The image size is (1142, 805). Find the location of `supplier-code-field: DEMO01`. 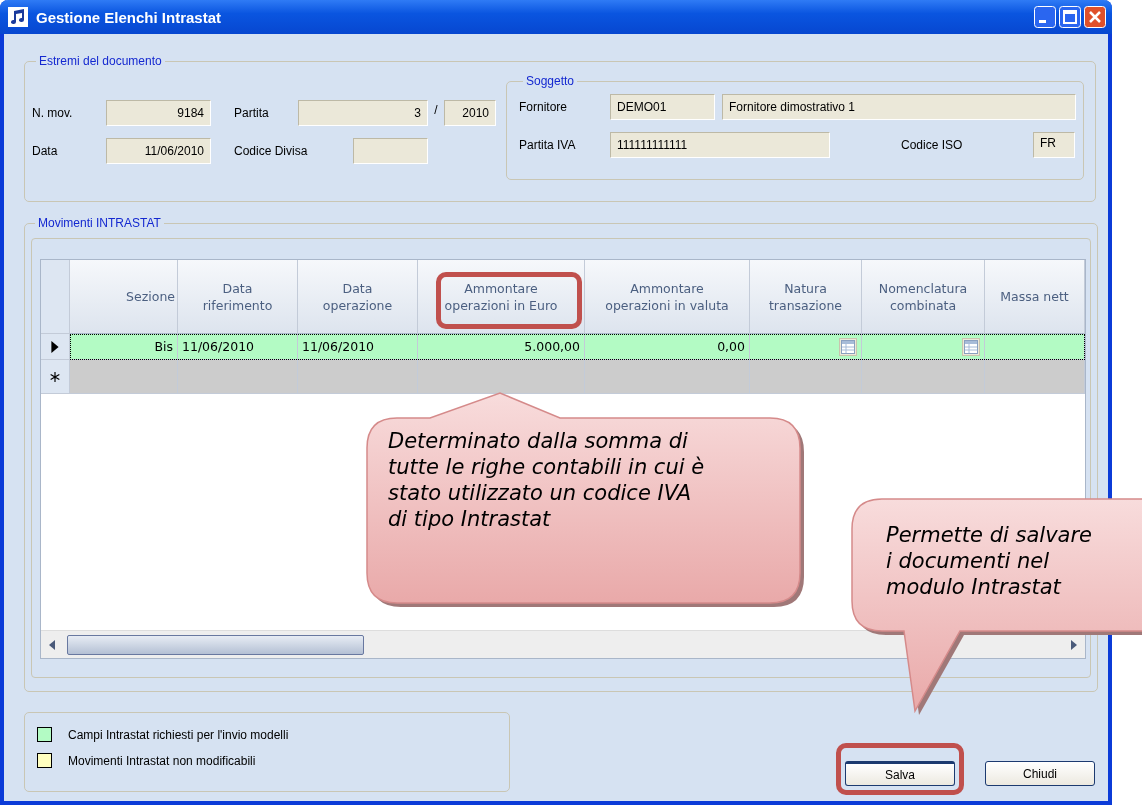

supplier-code-field: DEMO01 is located at coordinates (662, 107).